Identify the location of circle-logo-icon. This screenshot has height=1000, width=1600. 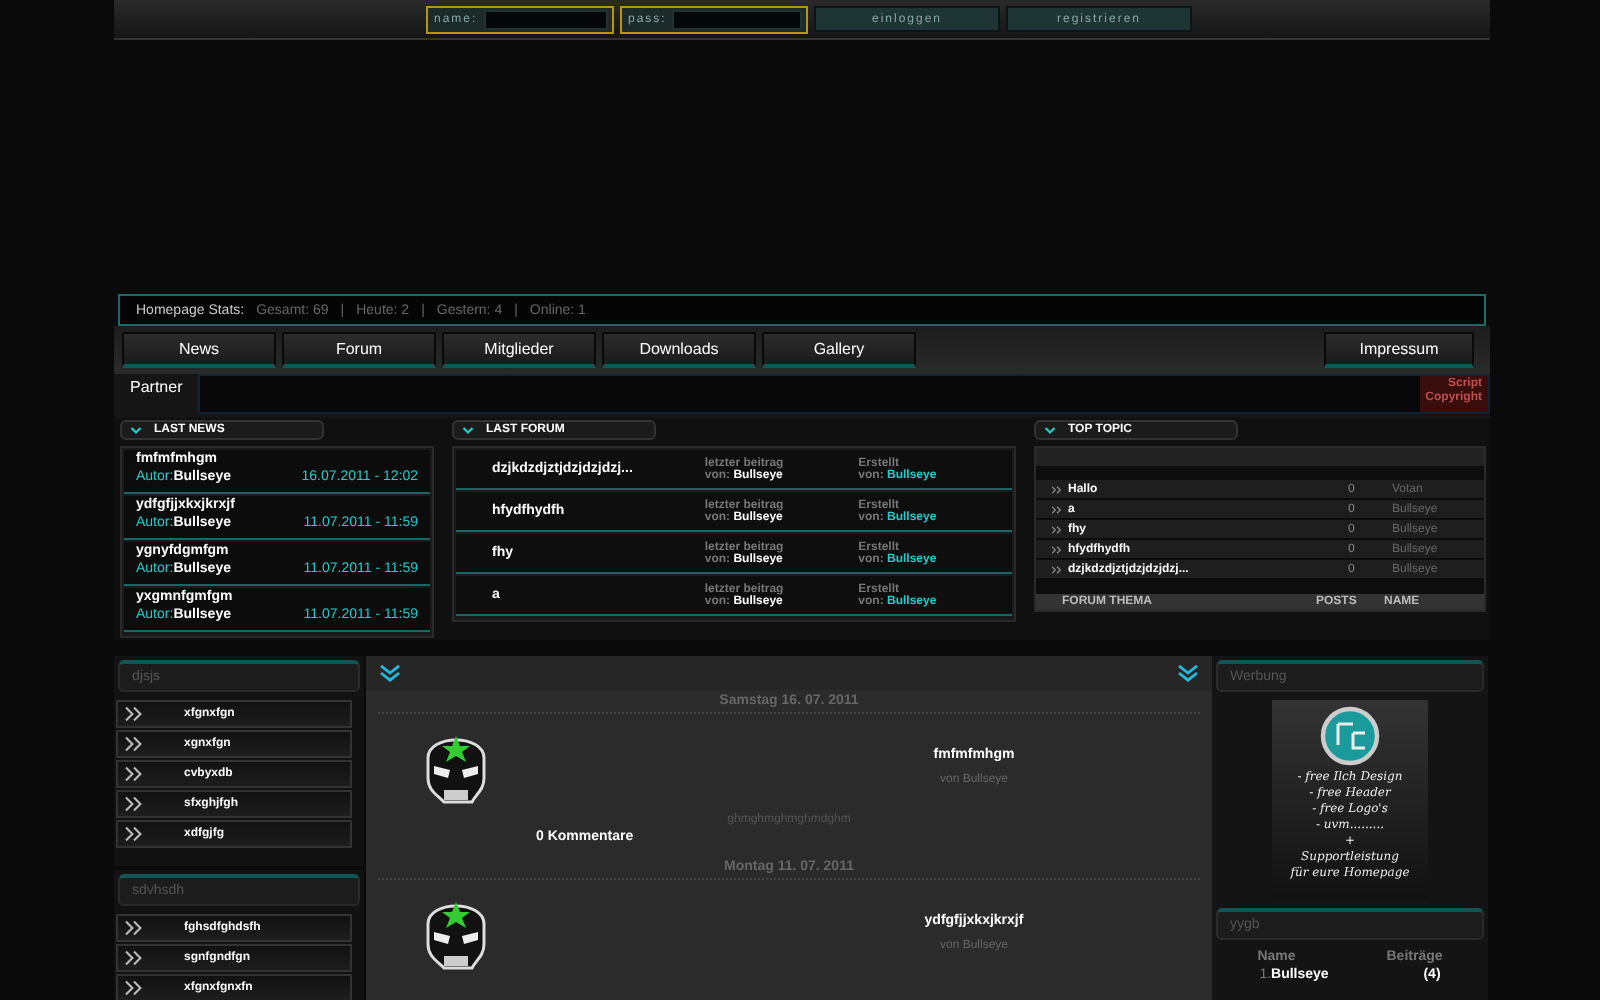
(1350, 736).